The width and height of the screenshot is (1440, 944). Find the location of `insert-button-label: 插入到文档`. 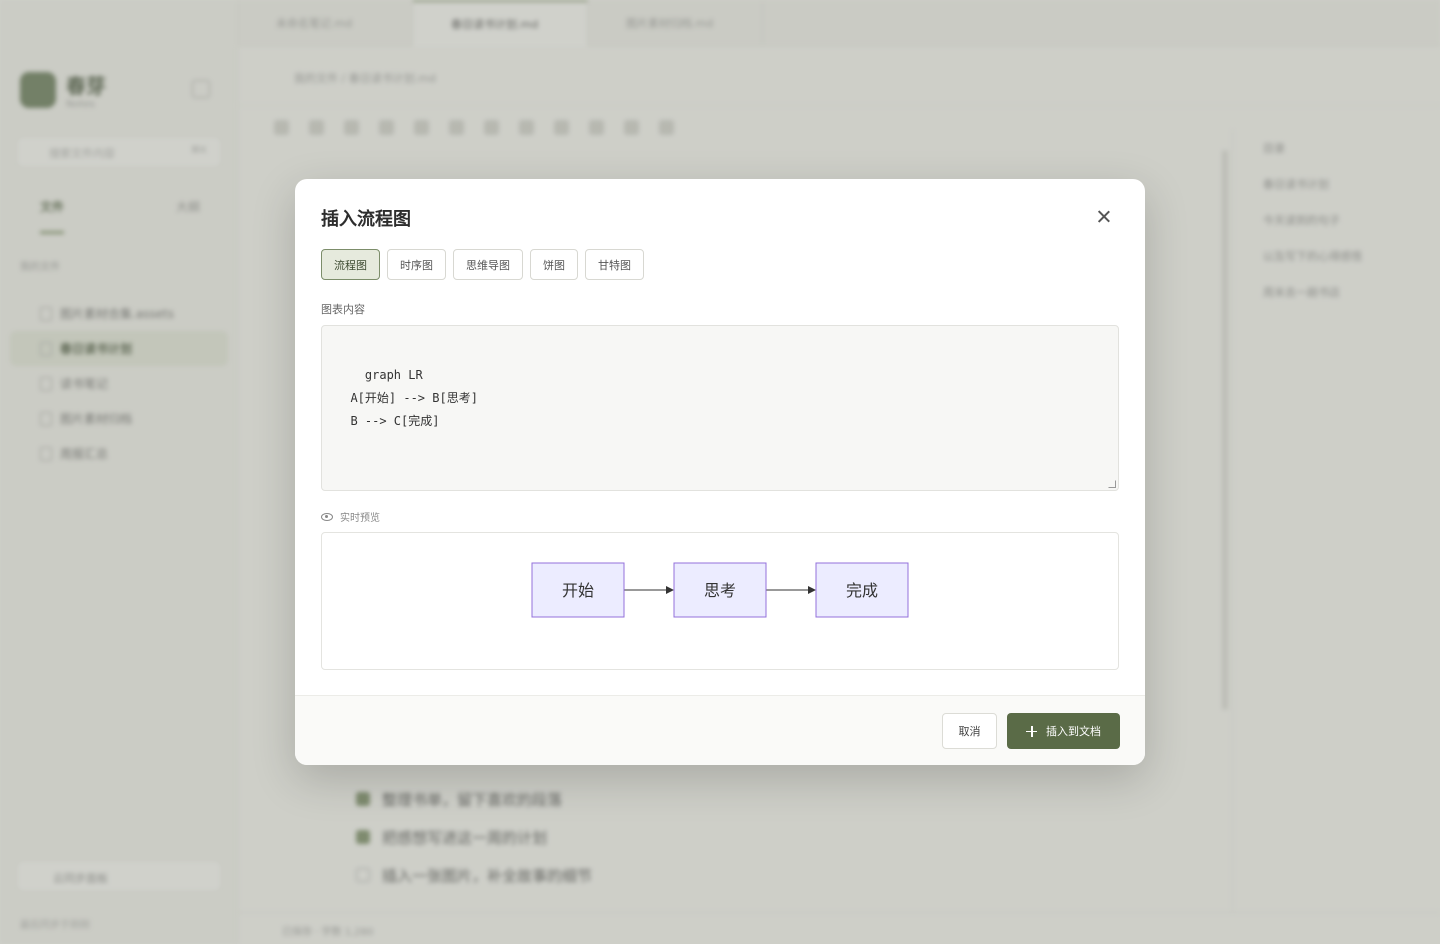

insert-button-label: 插入到文档 is located at coordinates (1073, 731).